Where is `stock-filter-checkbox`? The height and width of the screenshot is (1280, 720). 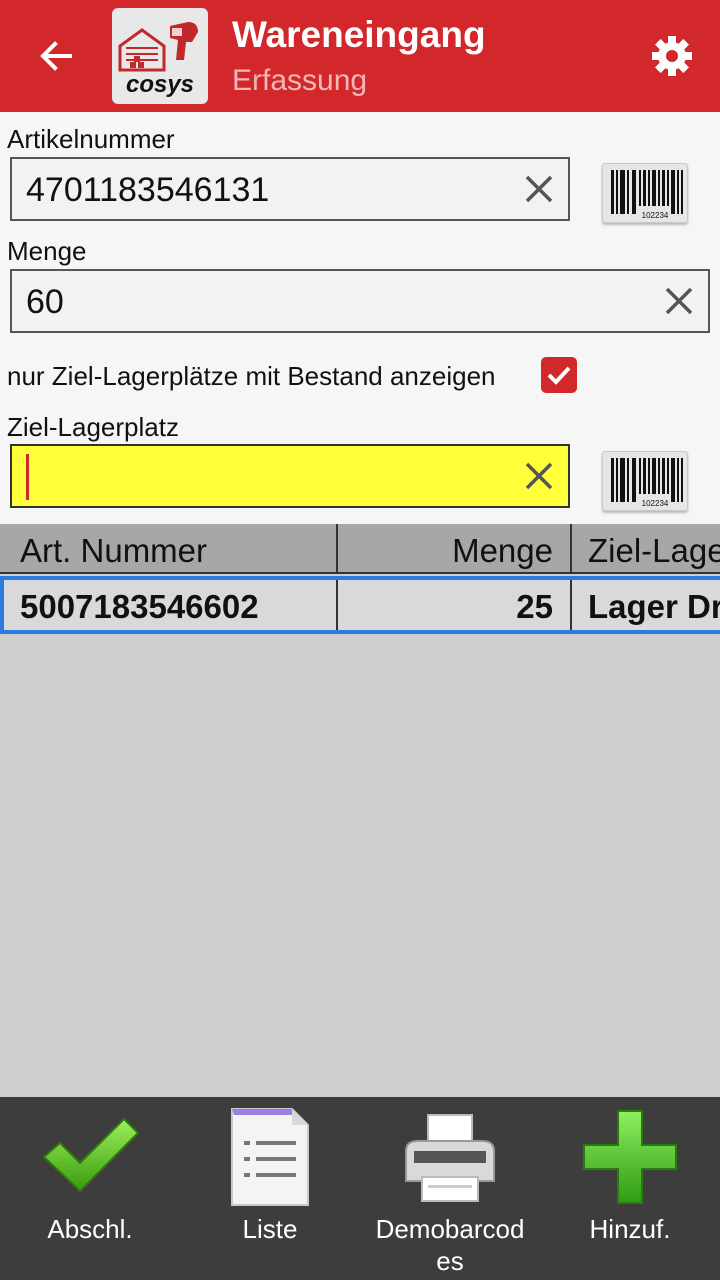
stock-filter-checkbox is located at coordinates (559, 375).